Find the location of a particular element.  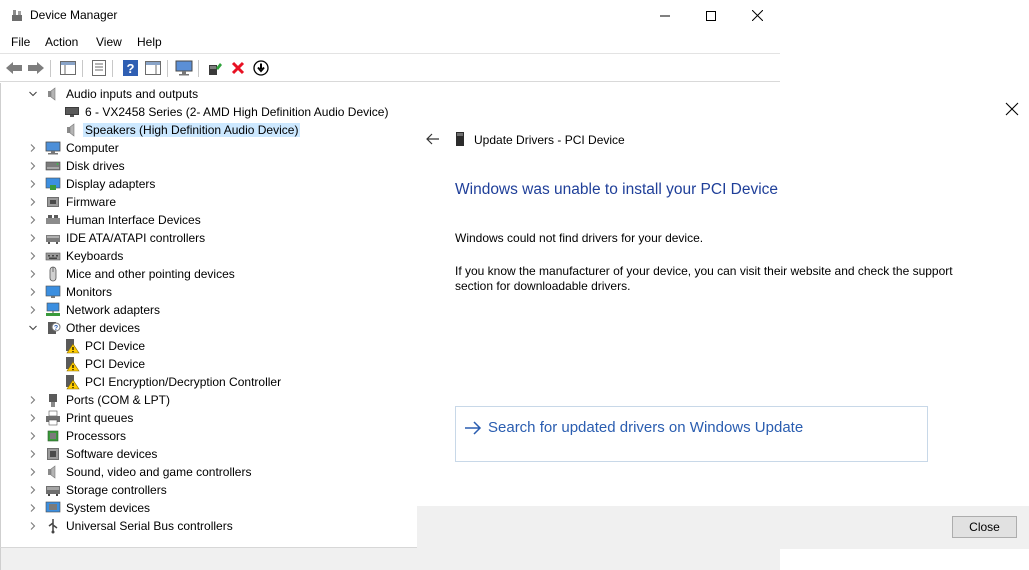

tree-item-display-adapters: Display adapters is located at coordinates (211, 184).